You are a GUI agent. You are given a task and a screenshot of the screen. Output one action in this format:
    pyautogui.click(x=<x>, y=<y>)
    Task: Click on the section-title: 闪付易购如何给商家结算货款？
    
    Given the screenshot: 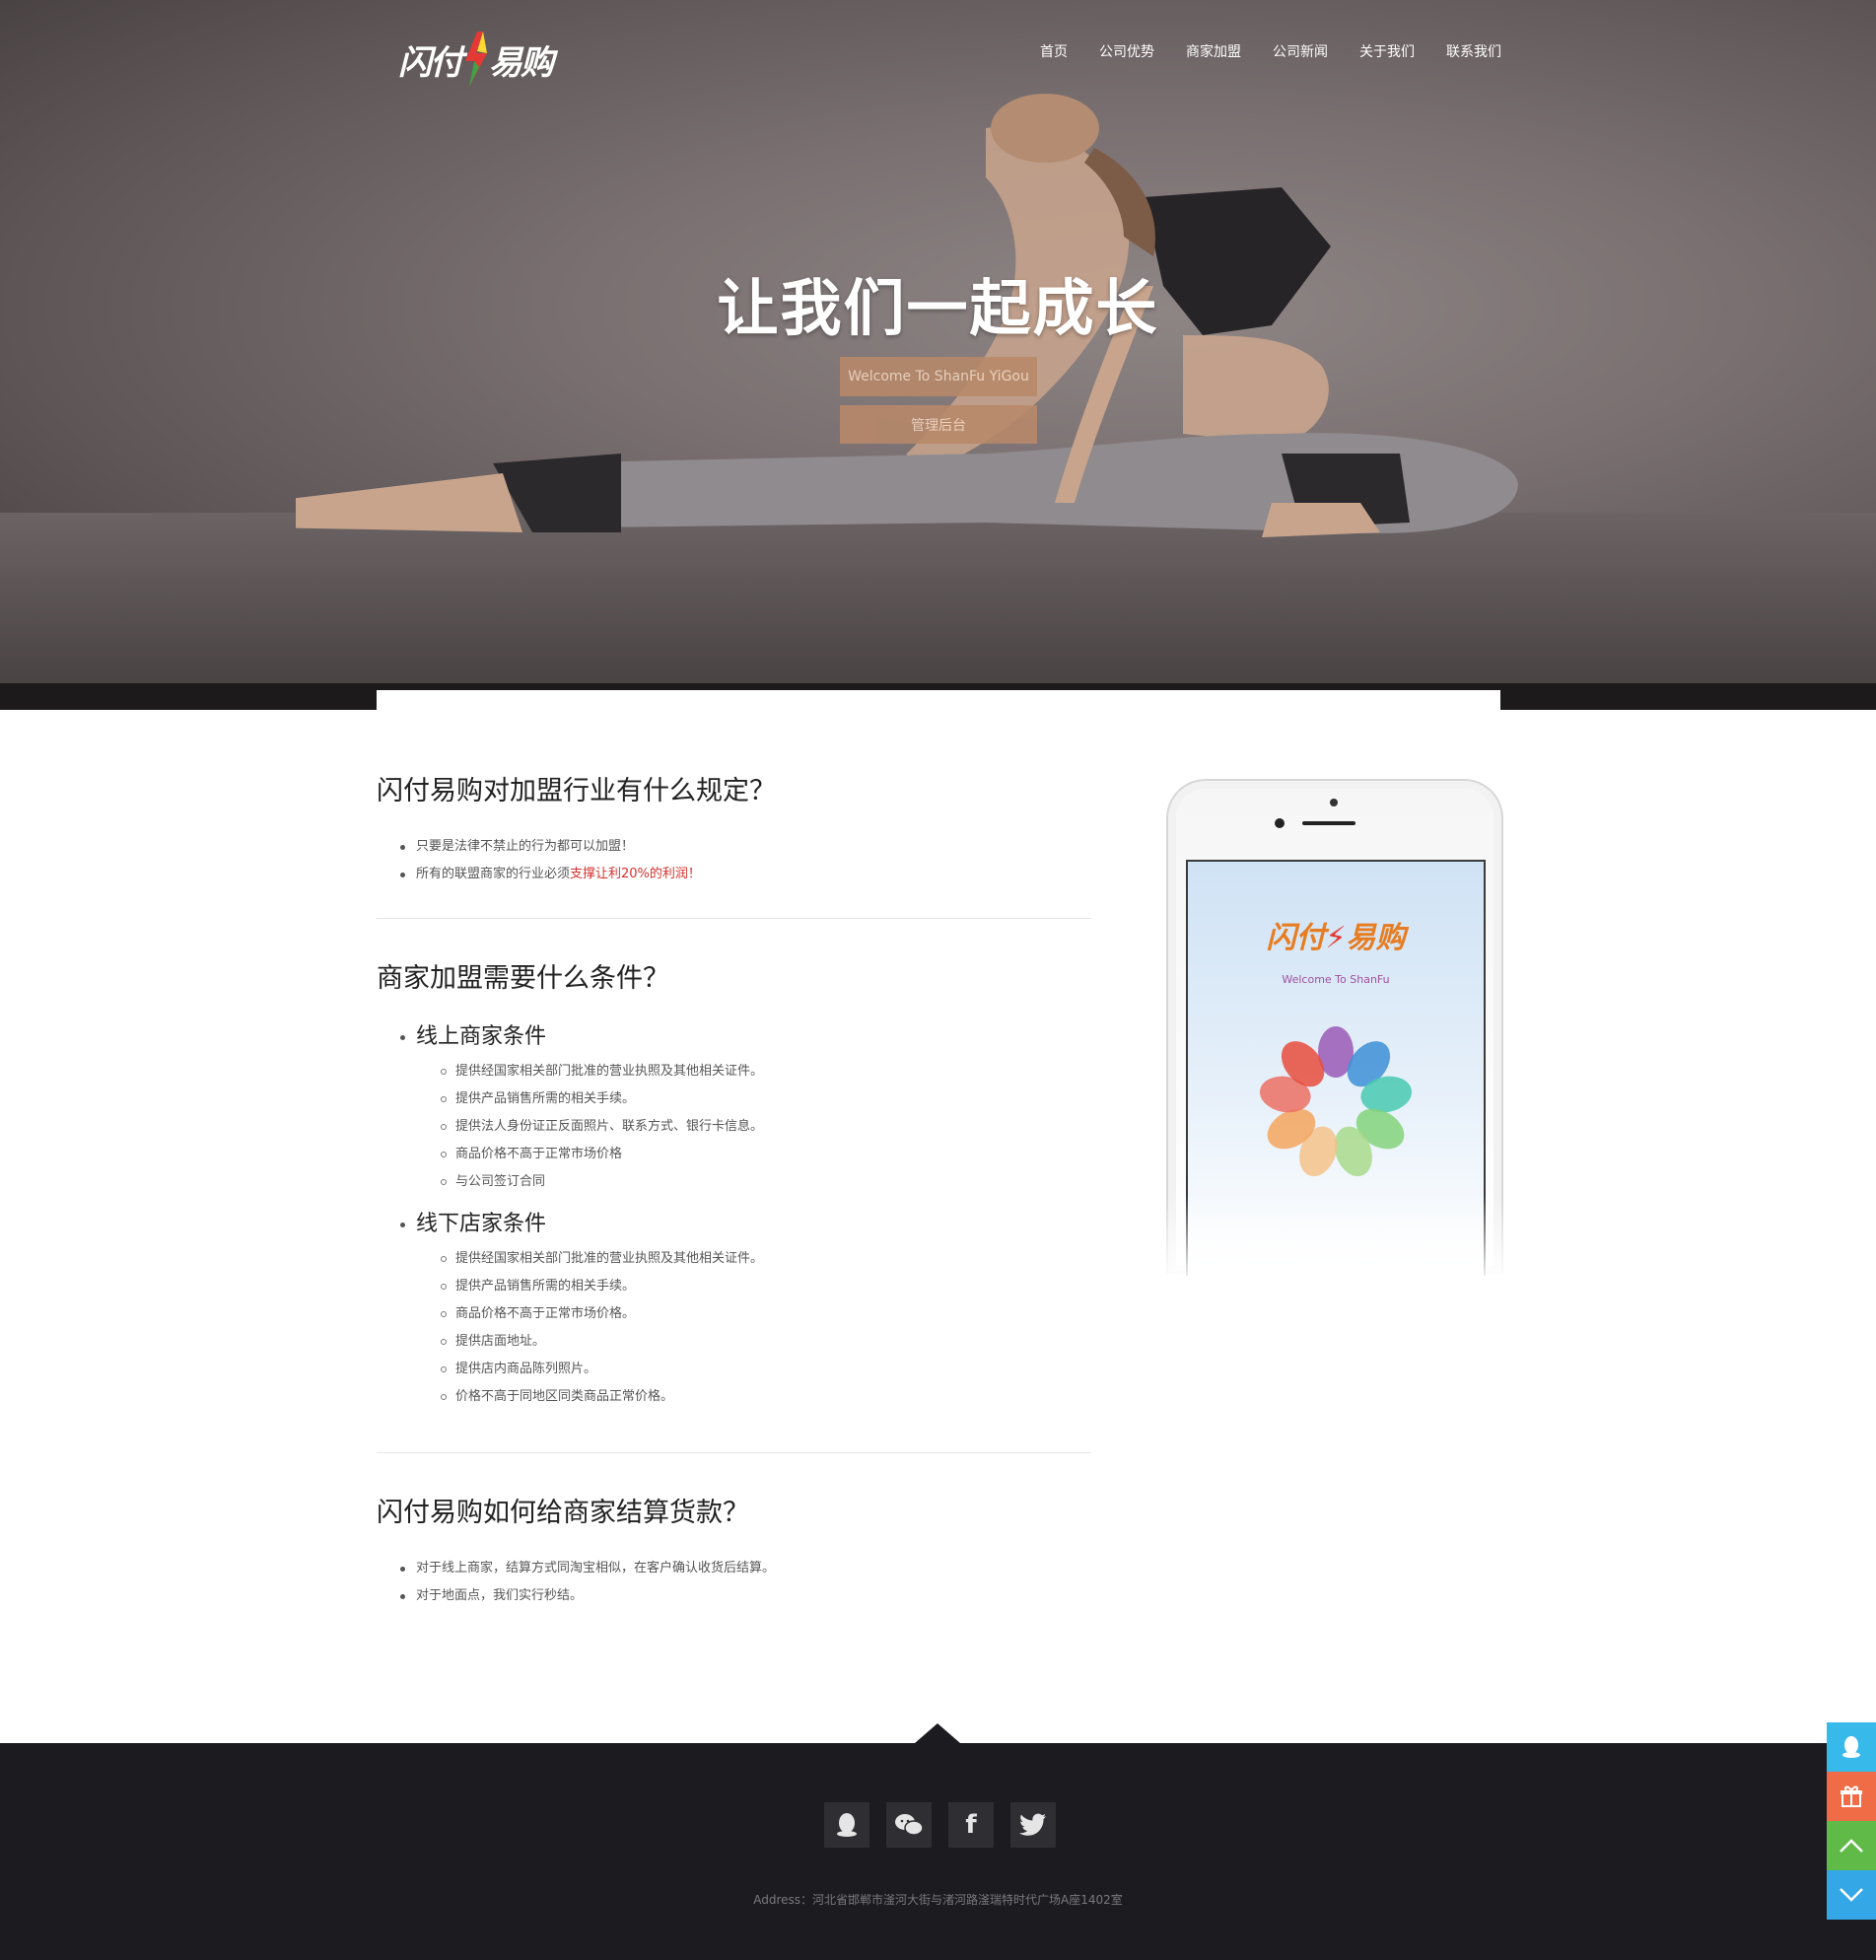 What is the action you would take?
    pyautogui.click(x=563, y=1513)
    